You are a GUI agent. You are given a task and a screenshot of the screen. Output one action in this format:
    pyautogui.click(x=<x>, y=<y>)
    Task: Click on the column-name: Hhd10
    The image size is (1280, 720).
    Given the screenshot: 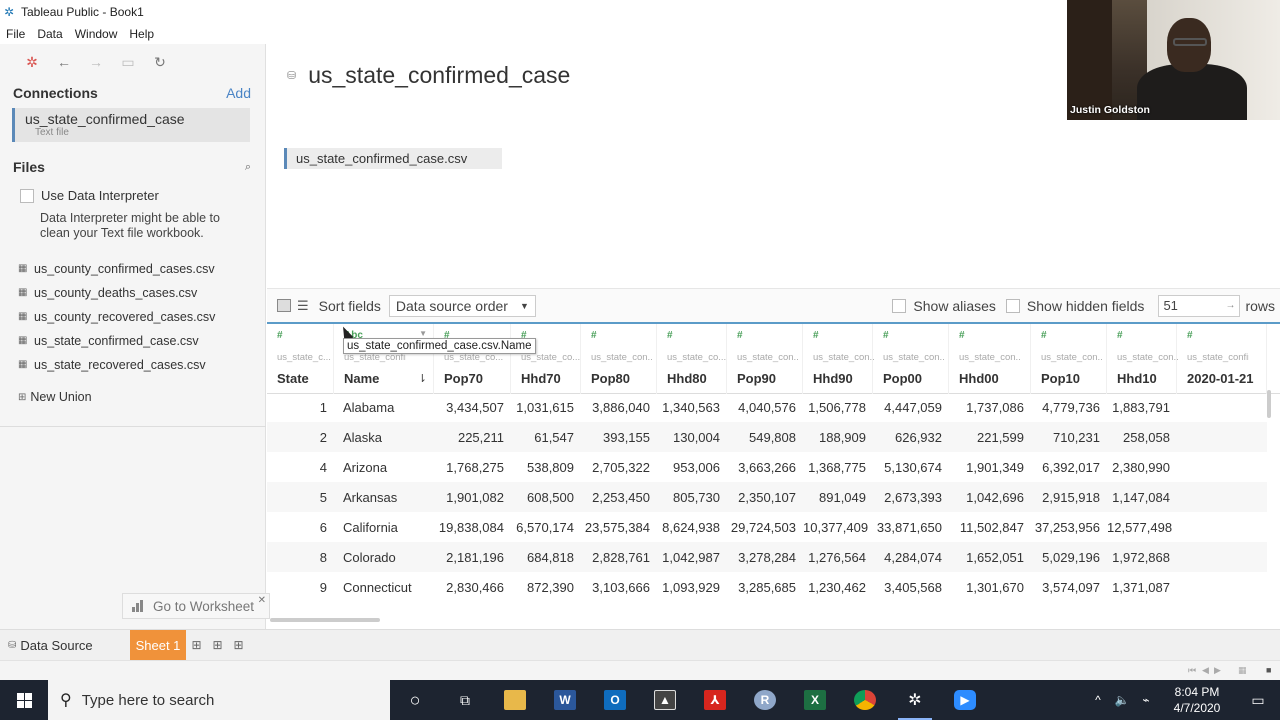 What is the action you would take?
    pyautogui.click(x=1137, y=378)
    